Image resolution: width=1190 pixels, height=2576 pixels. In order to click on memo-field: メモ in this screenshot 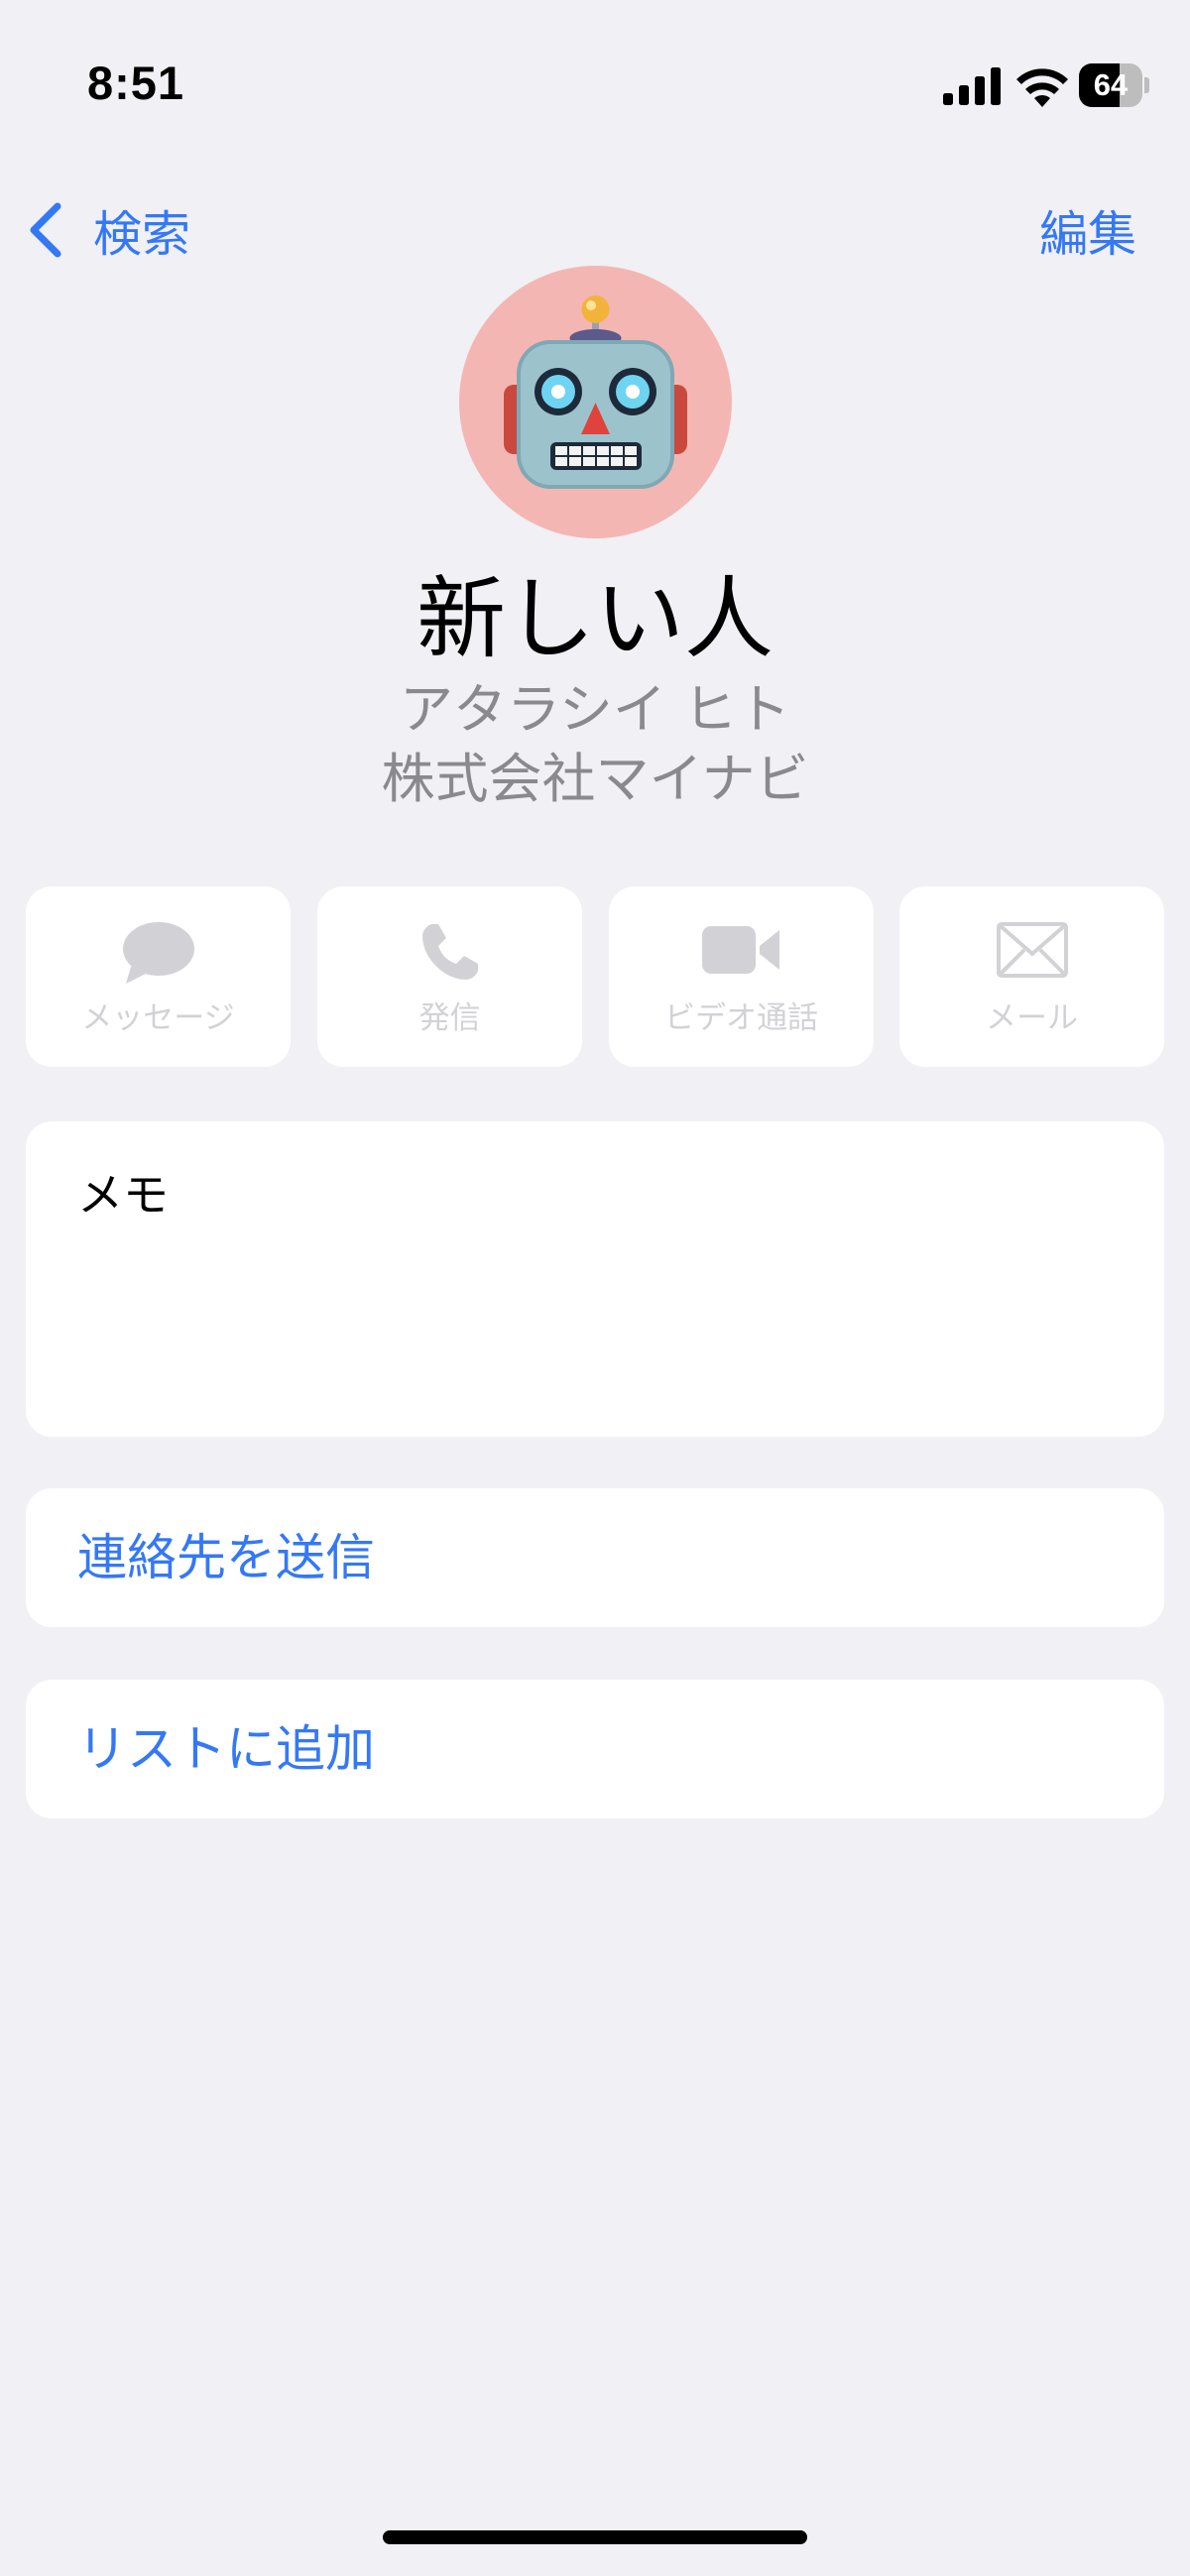, I will do `click(595, 1279)`.